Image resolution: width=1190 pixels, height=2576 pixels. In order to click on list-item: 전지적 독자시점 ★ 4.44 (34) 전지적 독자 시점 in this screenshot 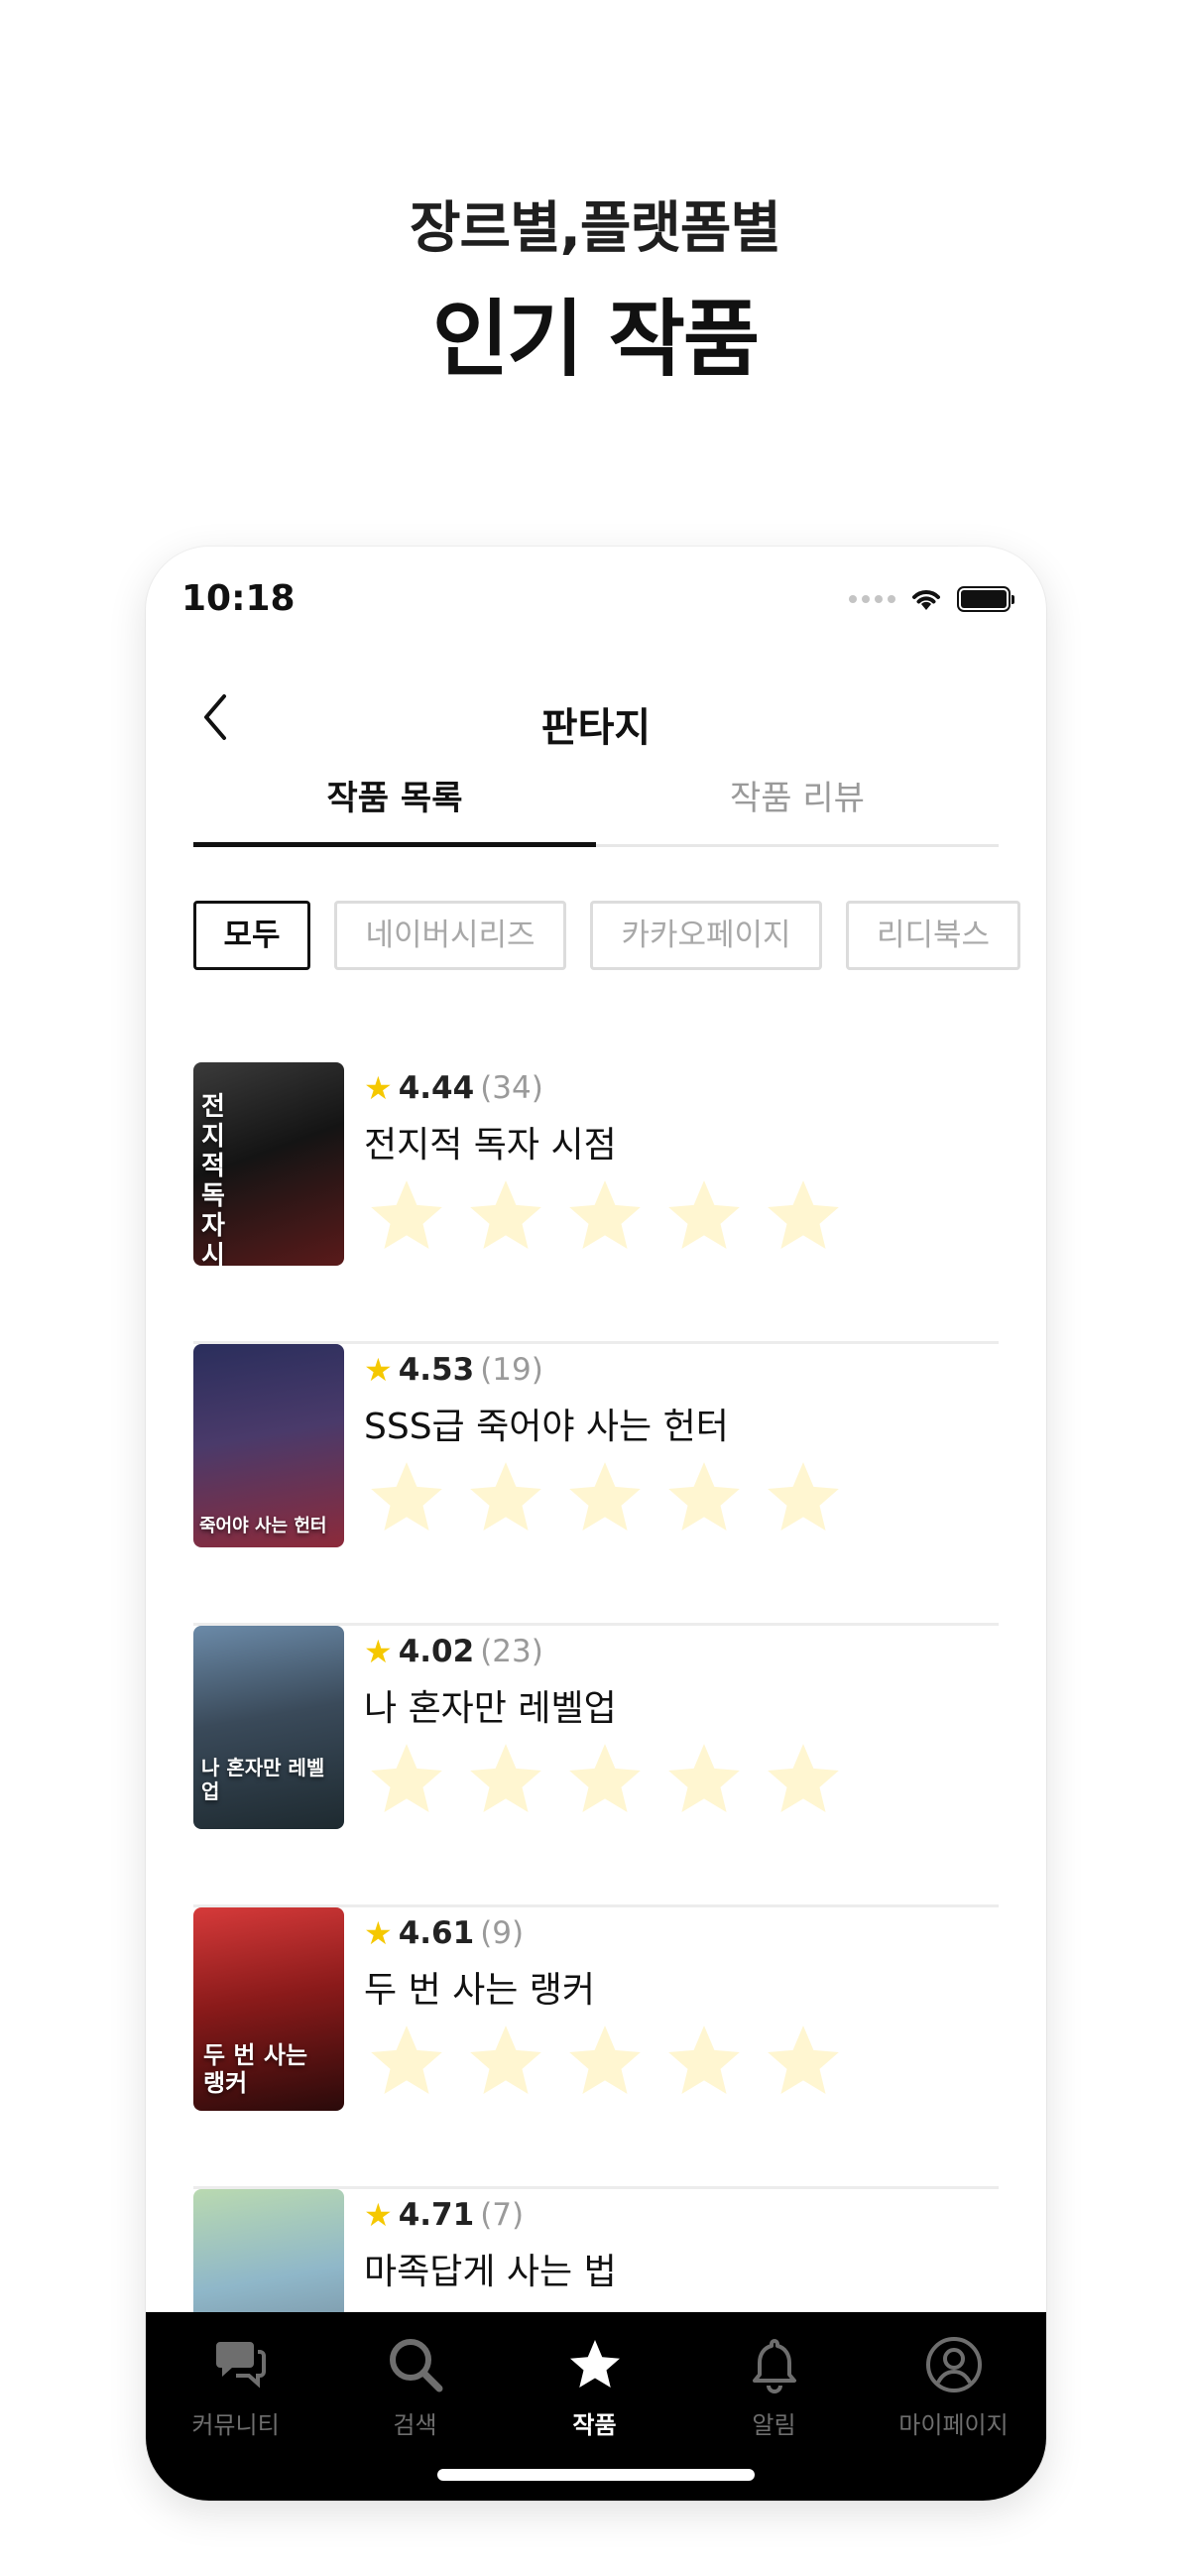, I will do `click(596, 1203)`.